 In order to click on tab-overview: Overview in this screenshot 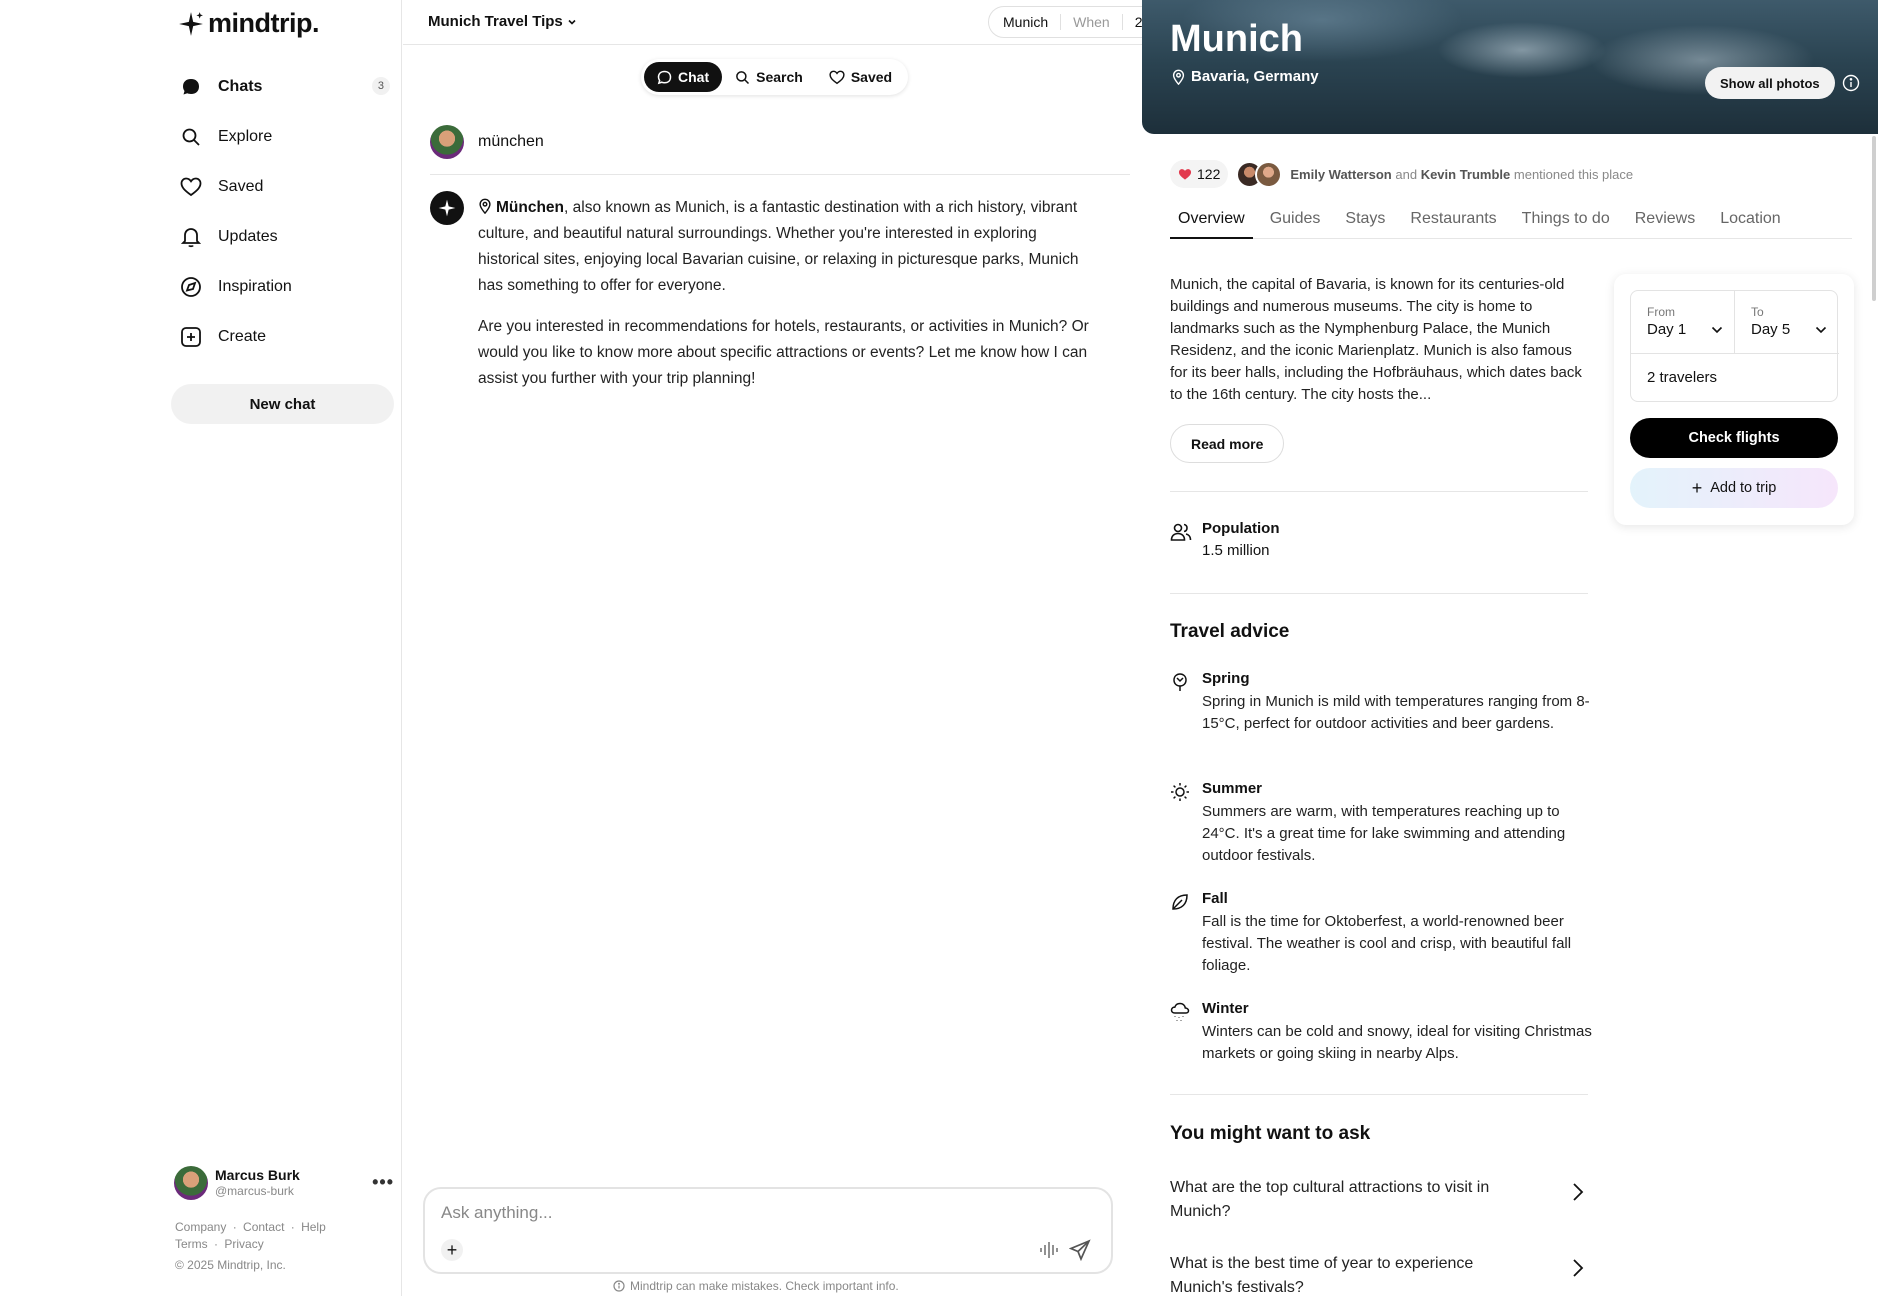, I will do `click(1211, 222)`.